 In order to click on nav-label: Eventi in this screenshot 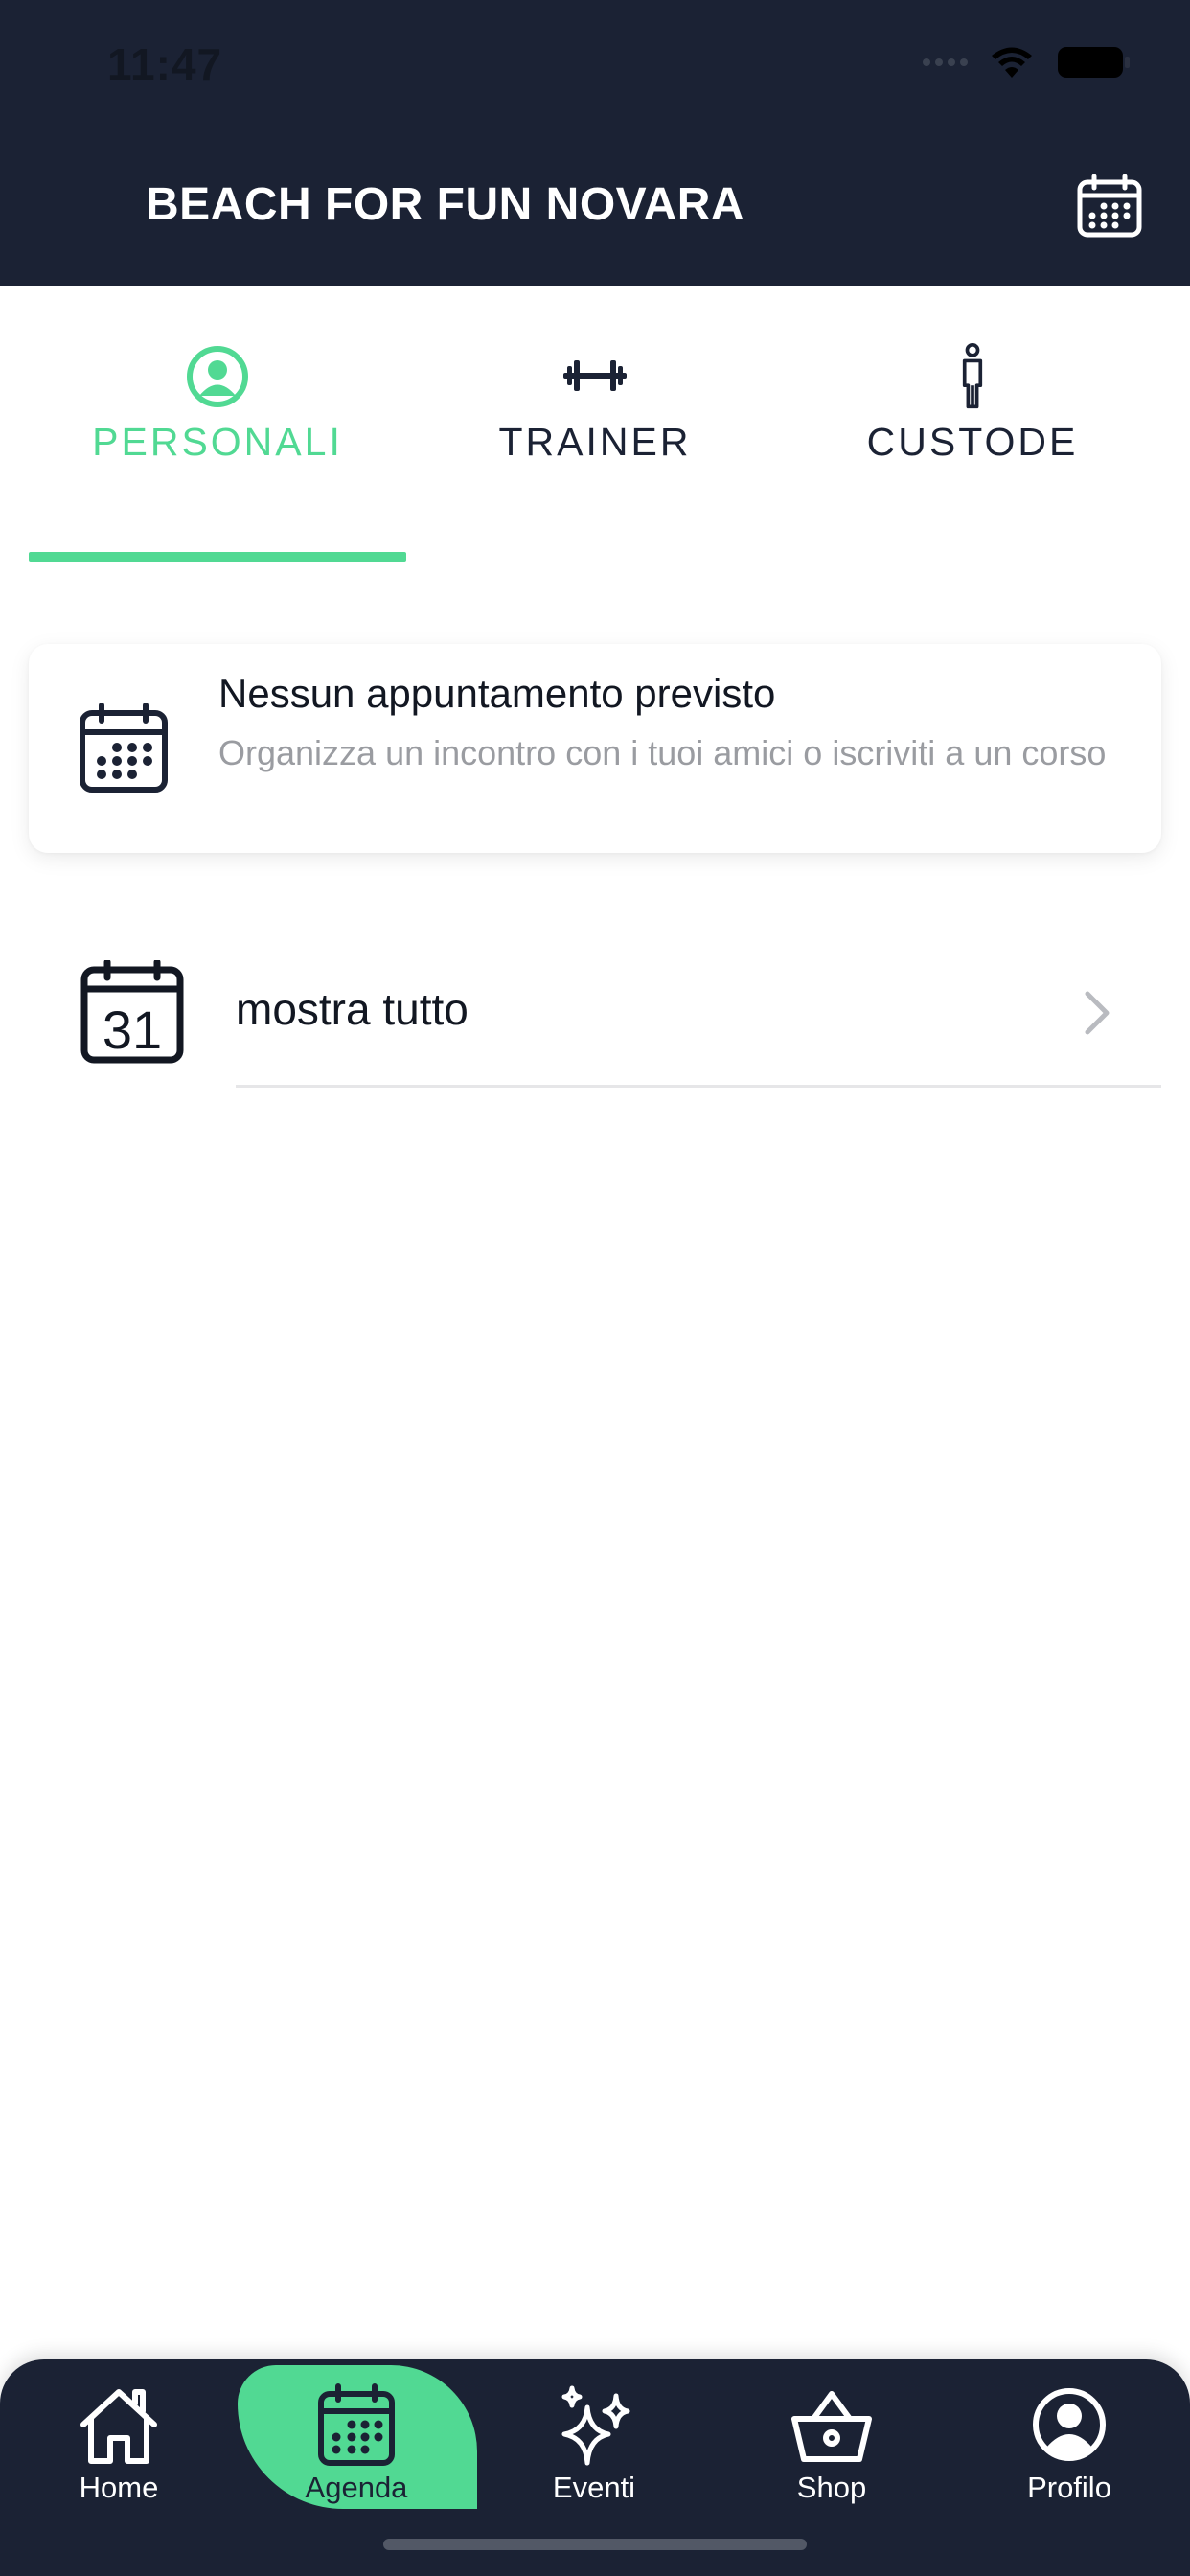, I will do `click(594, 2487)`.